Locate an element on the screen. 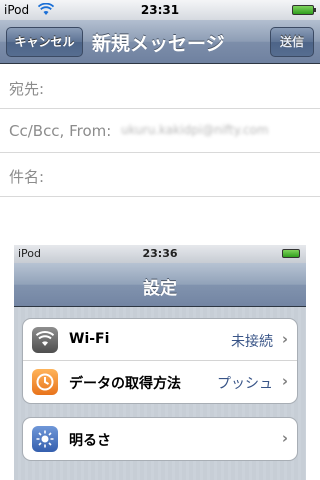 The height and width of the screenshot is (480, 320). screenshot-status-bar: iPod 23:36 is located at coordinates (160, 254).